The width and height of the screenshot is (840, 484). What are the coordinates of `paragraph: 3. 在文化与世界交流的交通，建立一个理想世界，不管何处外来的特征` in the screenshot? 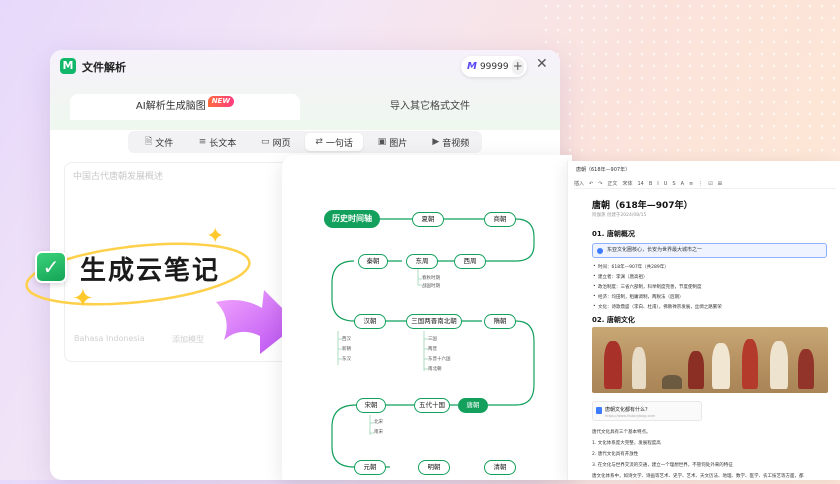 It's located at (662, 465).